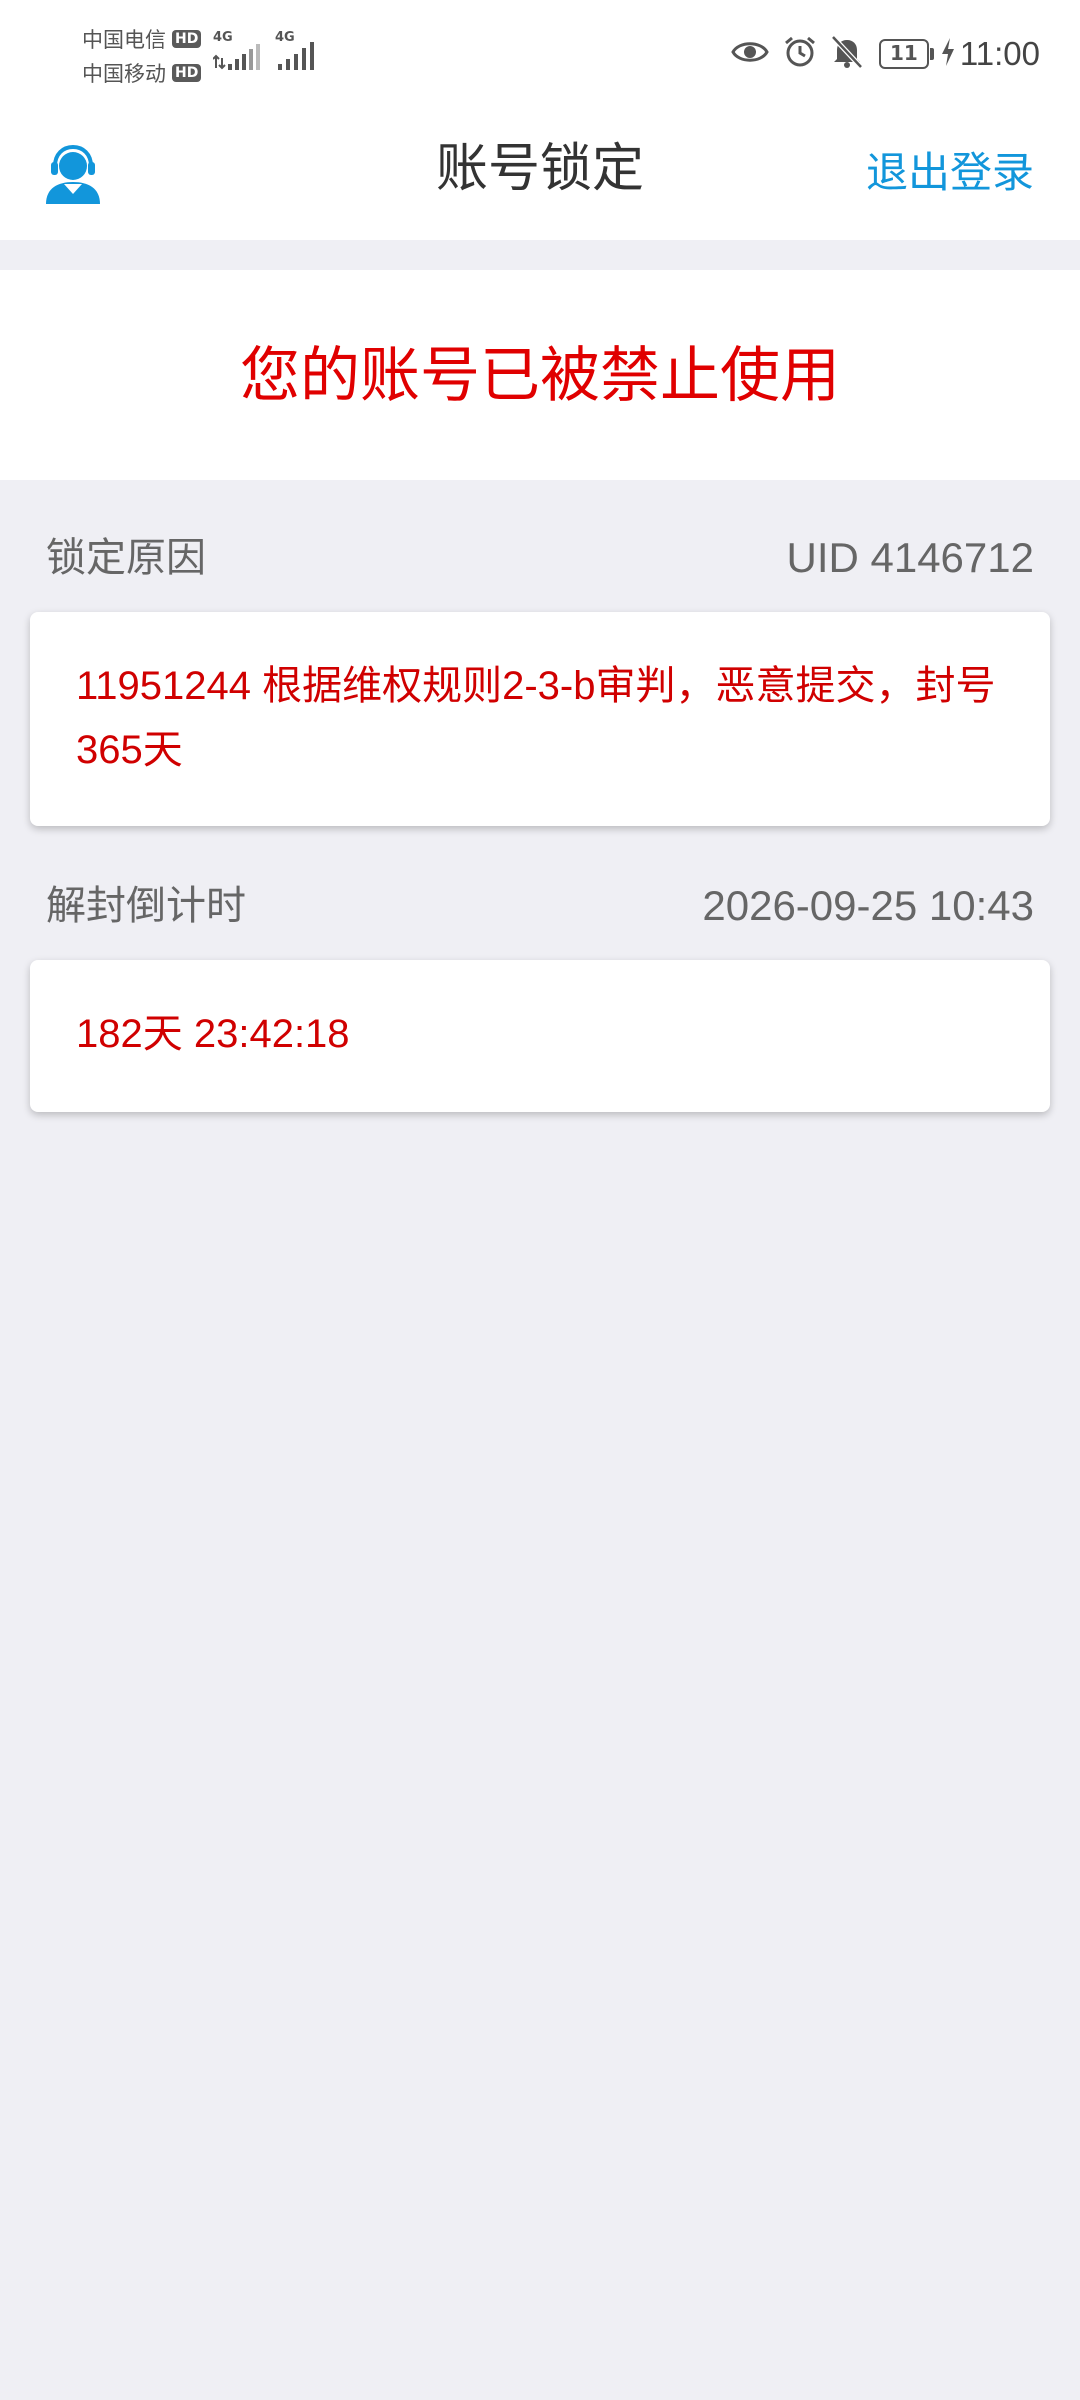  I want to click on eye-icon, so click(750, 54).